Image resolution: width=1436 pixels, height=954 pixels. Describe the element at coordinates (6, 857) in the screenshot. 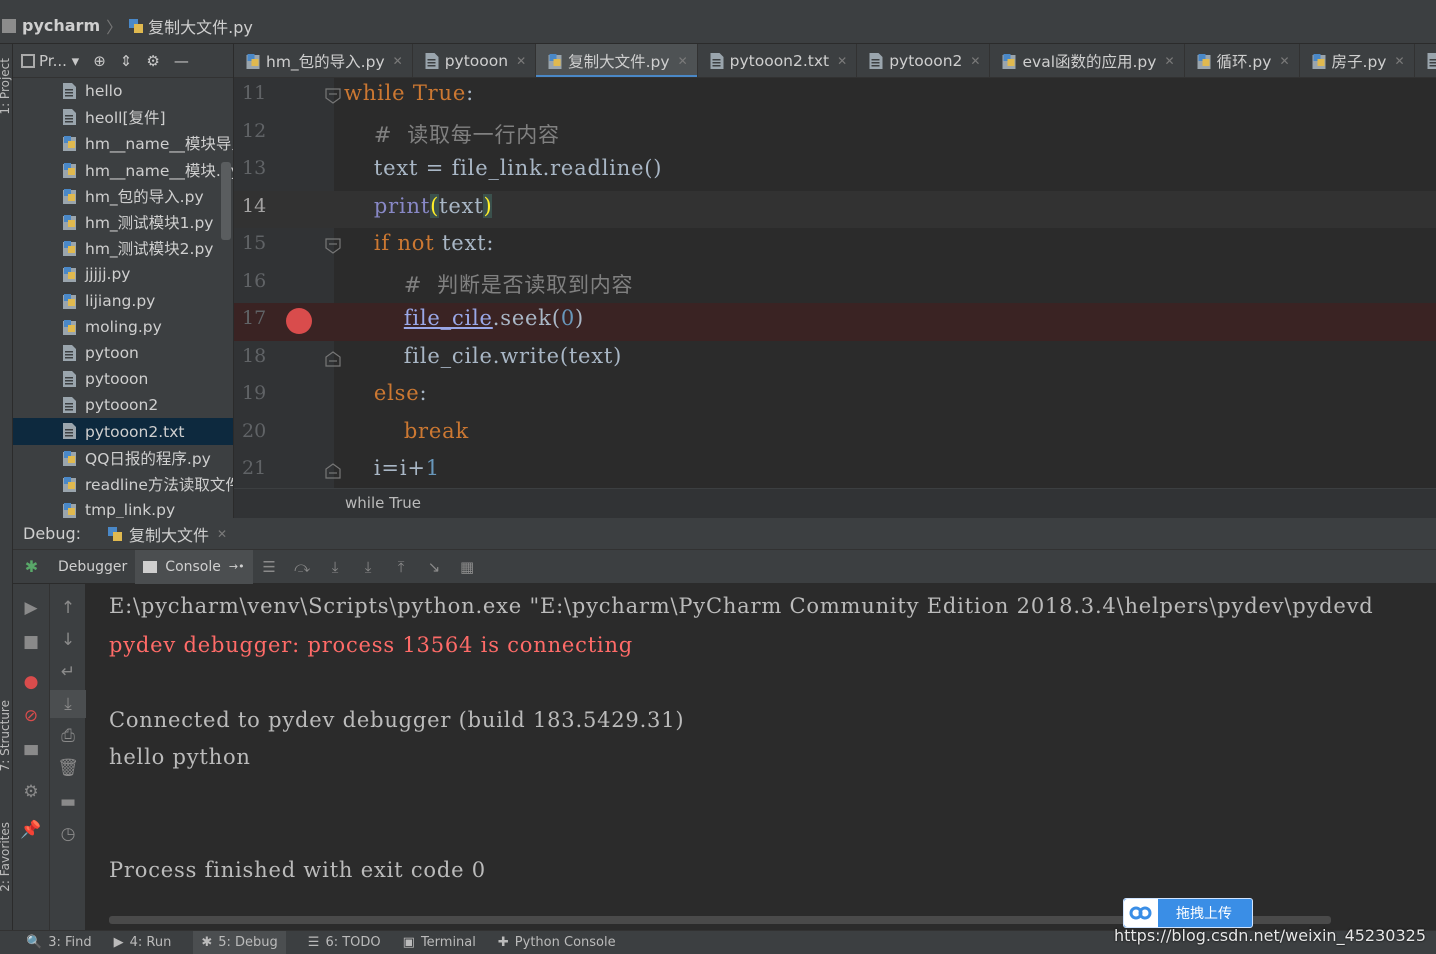

I see `favorites-tool-tab: 2: Favorites` at that location.